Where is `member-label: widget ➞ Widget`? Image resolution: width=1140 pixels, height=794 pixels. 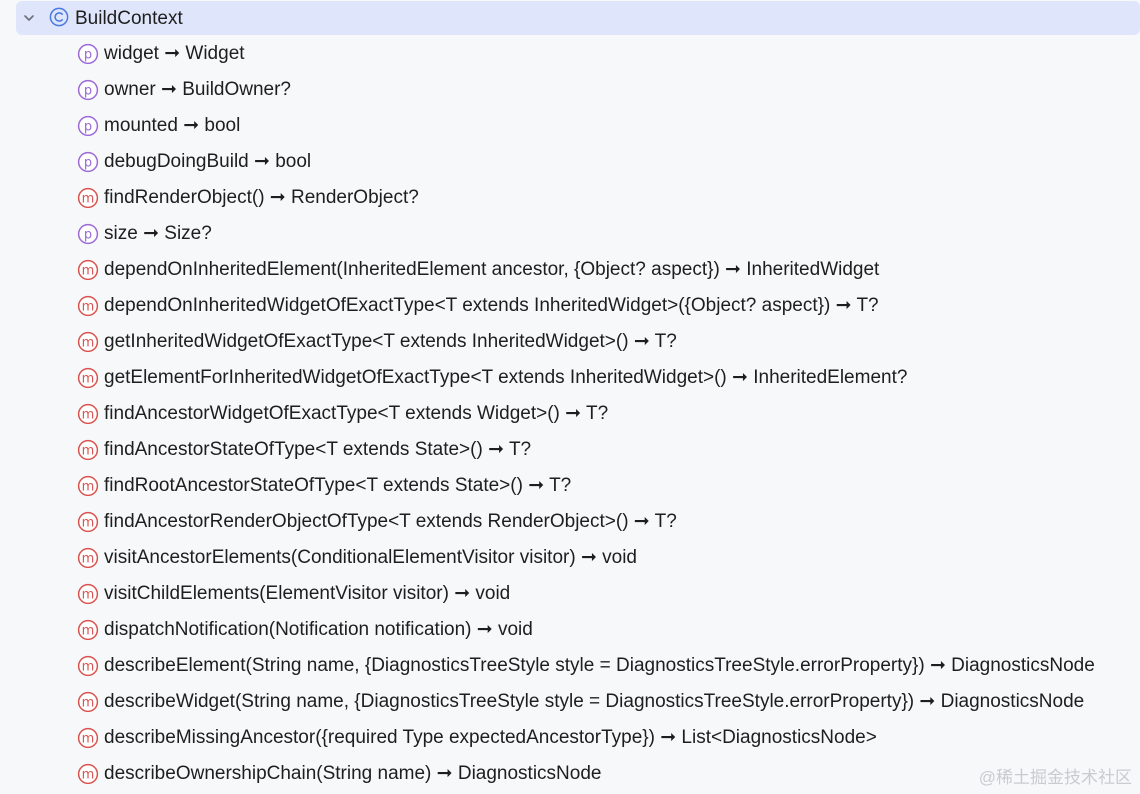
member-label: widget ➞ Widget is located at coordinates (174, 53).